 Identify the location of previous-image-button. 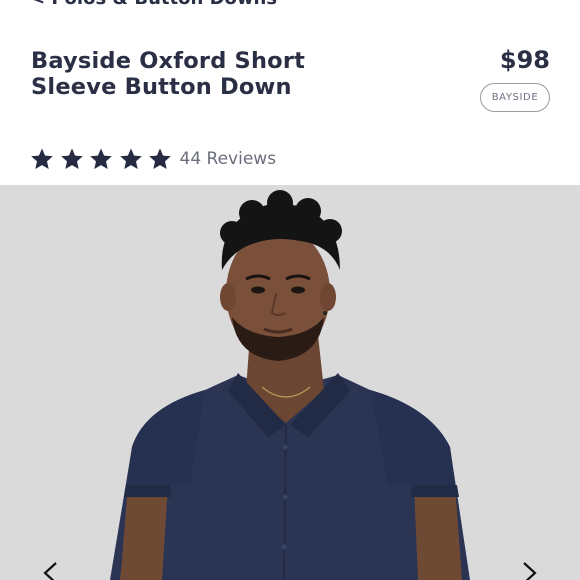
(51, 570).